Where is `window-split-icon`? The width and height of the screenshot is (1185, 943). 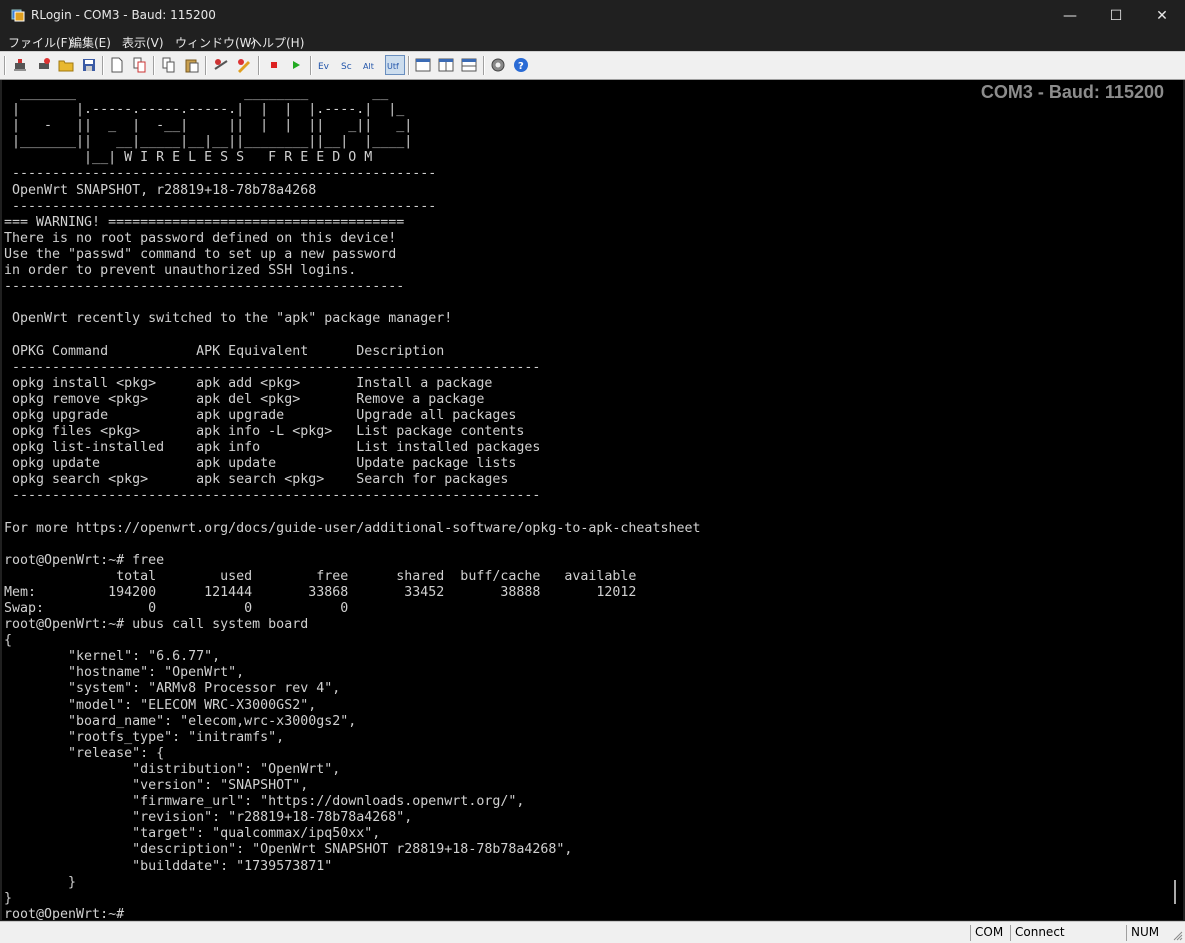 window-split-icon is located at coordinates (446, 65).